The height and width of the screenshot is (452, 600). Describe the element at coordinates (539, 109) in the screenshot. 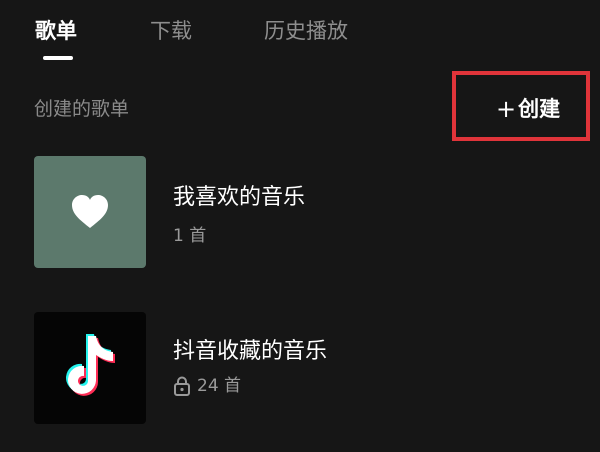

I see `create-label: 创建` at that location.